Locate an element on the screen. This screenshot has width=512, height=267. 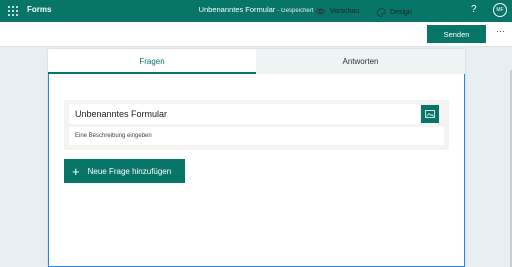
design-label: Design is located at coordinates (401, 12).